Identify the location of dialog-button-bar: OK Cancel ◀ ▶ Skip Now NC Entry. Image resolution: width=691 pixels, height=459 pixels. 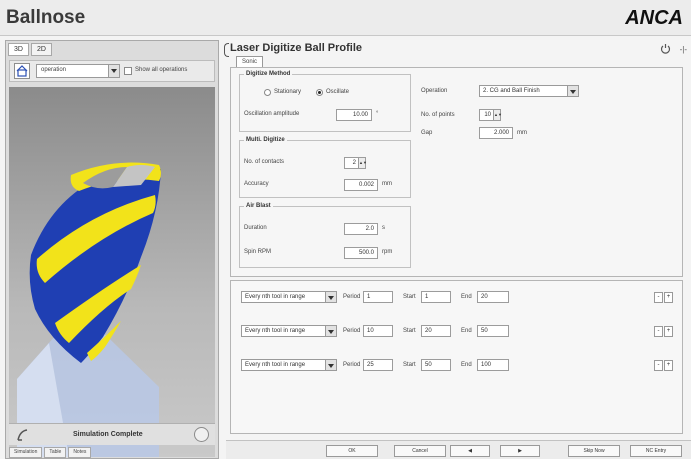
(458, 449).